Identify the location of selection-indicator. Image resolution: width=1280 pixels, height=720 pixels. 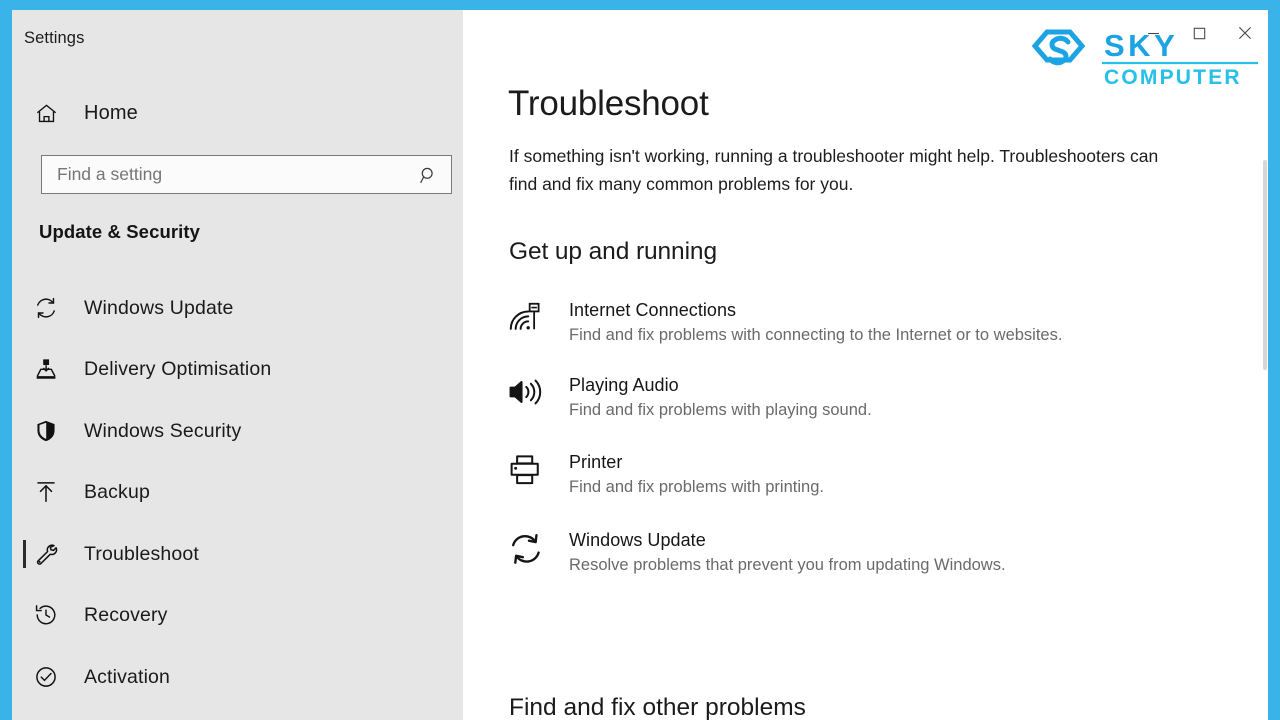
(24, 554).